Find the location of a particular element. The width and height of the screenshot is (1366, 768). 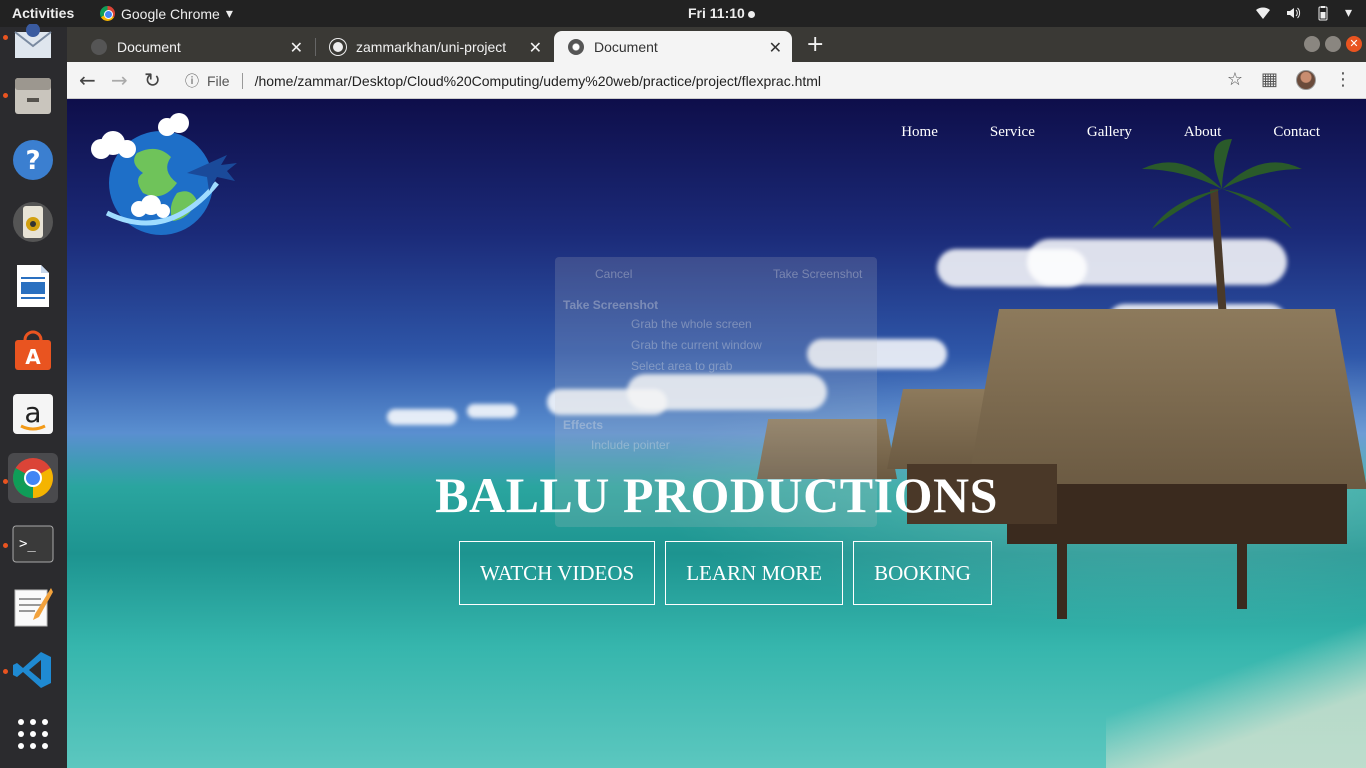

avatar is located at coordinates (1306, 79).